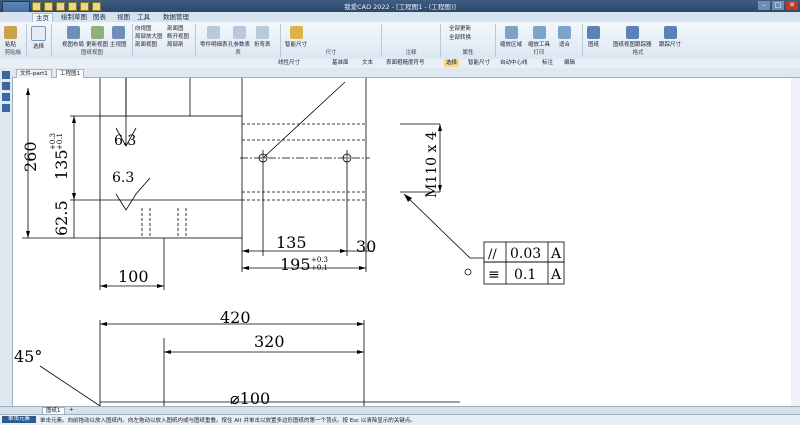 Image resolution: width=800 pixels, height=425 pixels. I want to click on sheet-icon, so click(593, 32).